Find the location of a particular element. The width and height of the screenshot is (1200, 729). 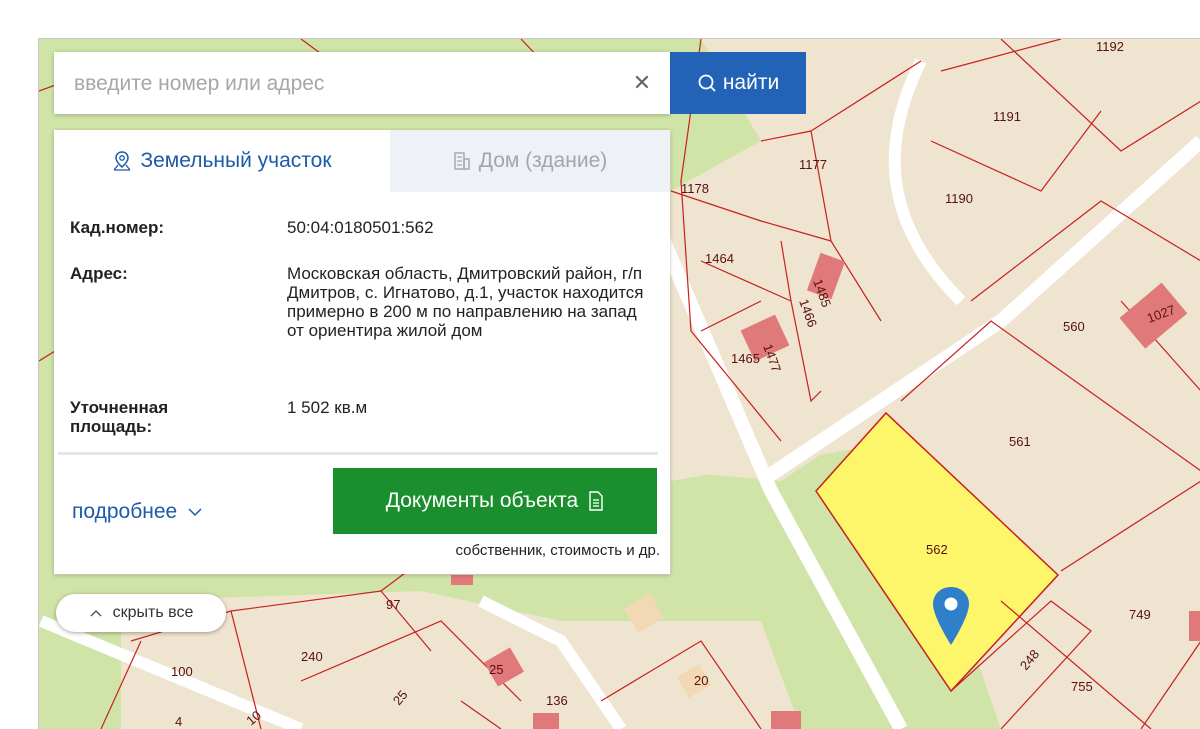

plot-label-561: 561 is located at coordinates (1020, 441).